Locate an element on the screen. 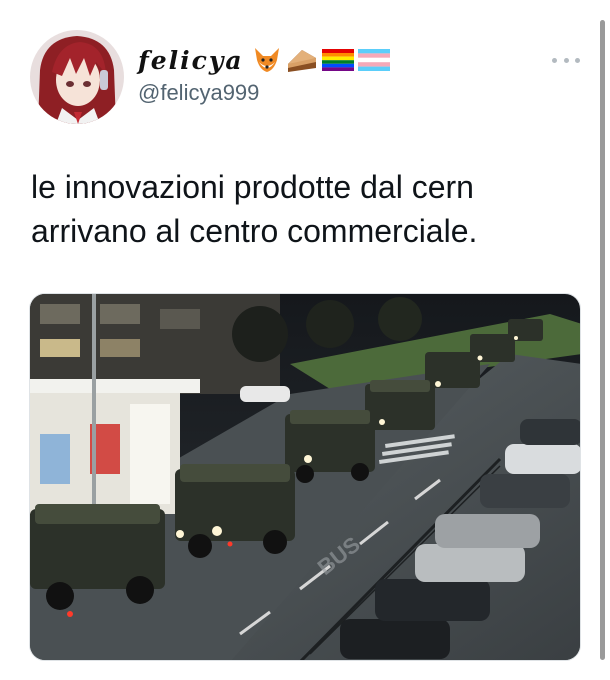 The image size is (610, 680). transgender-flag-icon is located at coordinates (373, 60).